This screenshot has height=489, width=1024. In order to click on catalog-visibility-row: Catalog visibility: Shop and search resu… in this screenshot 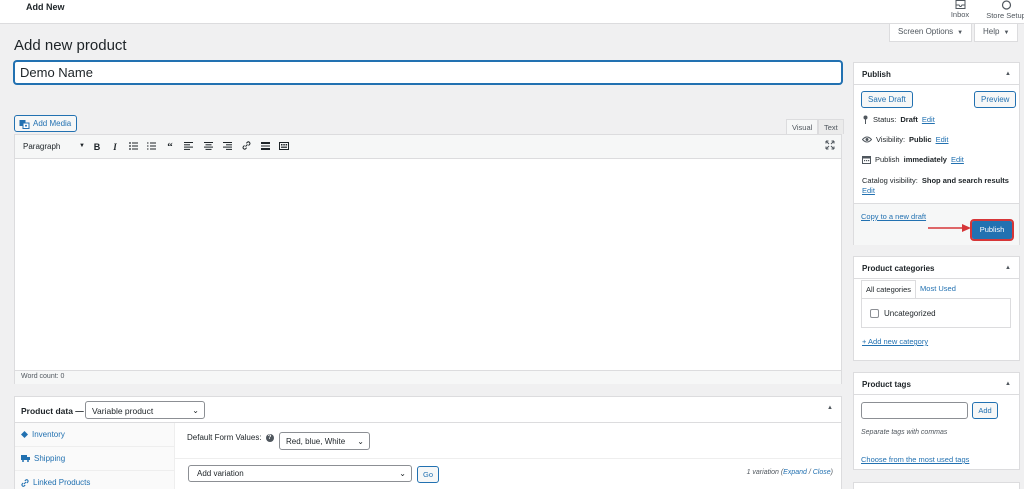, I will do `click(935, 180)`.